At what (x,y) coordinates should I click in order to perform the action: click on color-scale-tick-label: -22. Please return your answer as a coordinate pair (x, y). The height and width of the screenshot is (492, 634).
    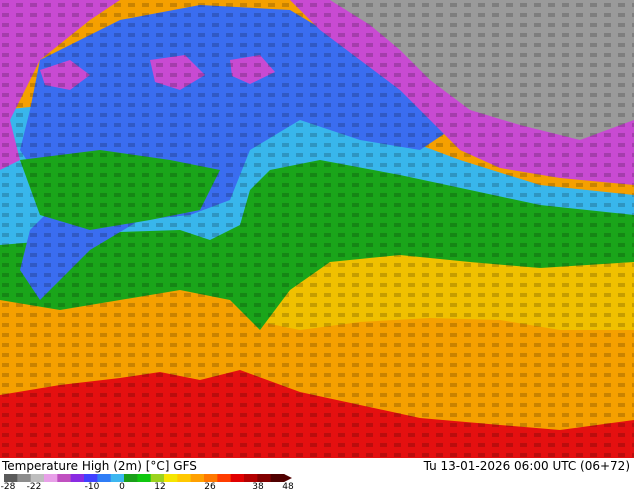
    Looking at the image, I should click on (34, 487).